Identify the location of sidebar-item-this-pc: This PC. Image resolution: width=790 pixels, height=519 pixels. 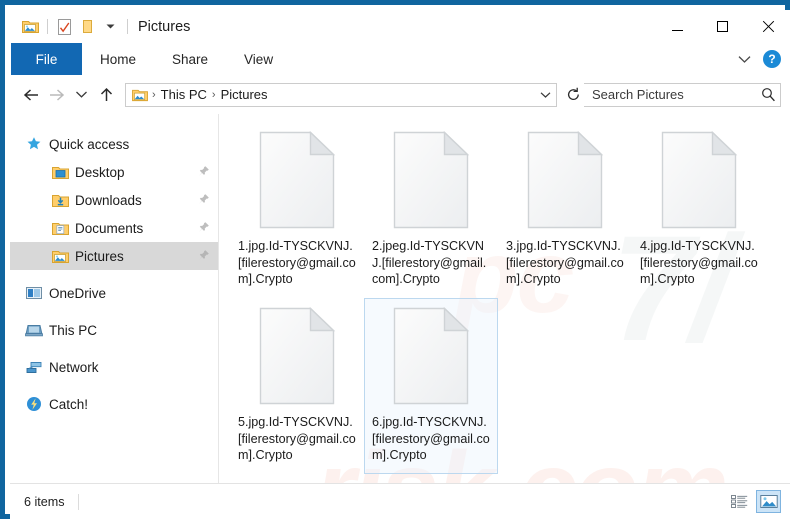
(114, 330).